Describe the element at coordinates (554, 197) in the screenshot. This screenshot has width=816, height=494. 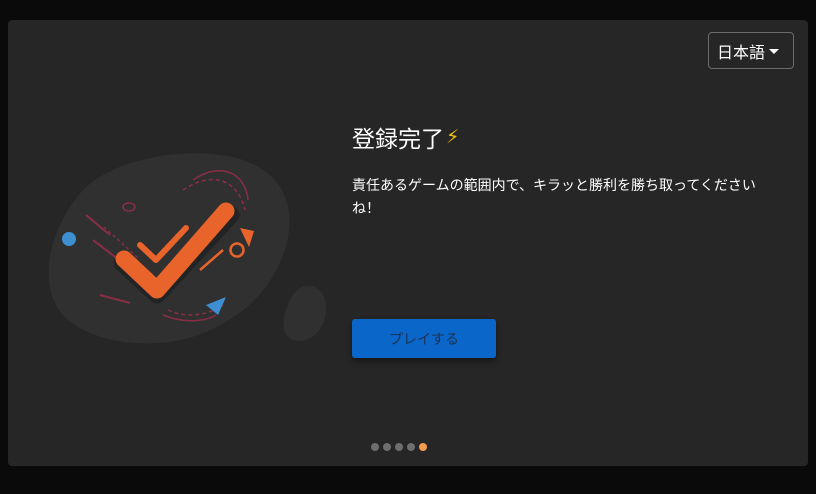
I see `description-text: 責任あるゲームの範囲内で、キラッと勝利を勝ち取ってくださいね！` at that location.